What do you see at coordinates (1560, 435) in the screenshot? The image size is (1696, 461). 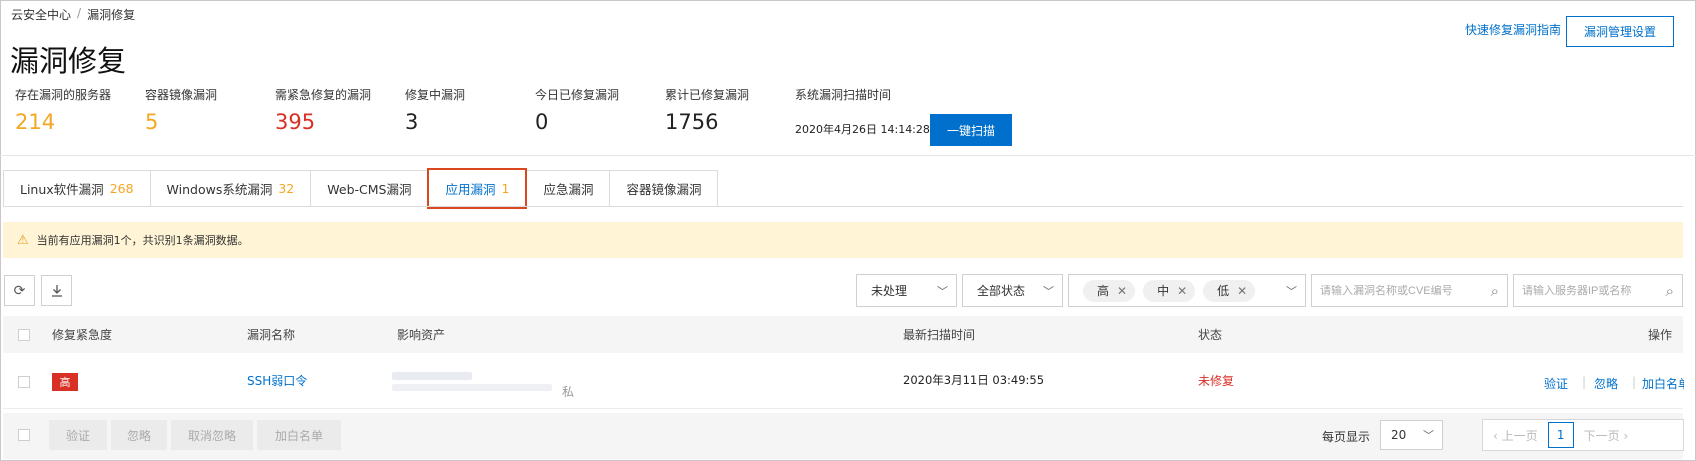 I see `current-page: 1` at bounding box center [1560, 435].